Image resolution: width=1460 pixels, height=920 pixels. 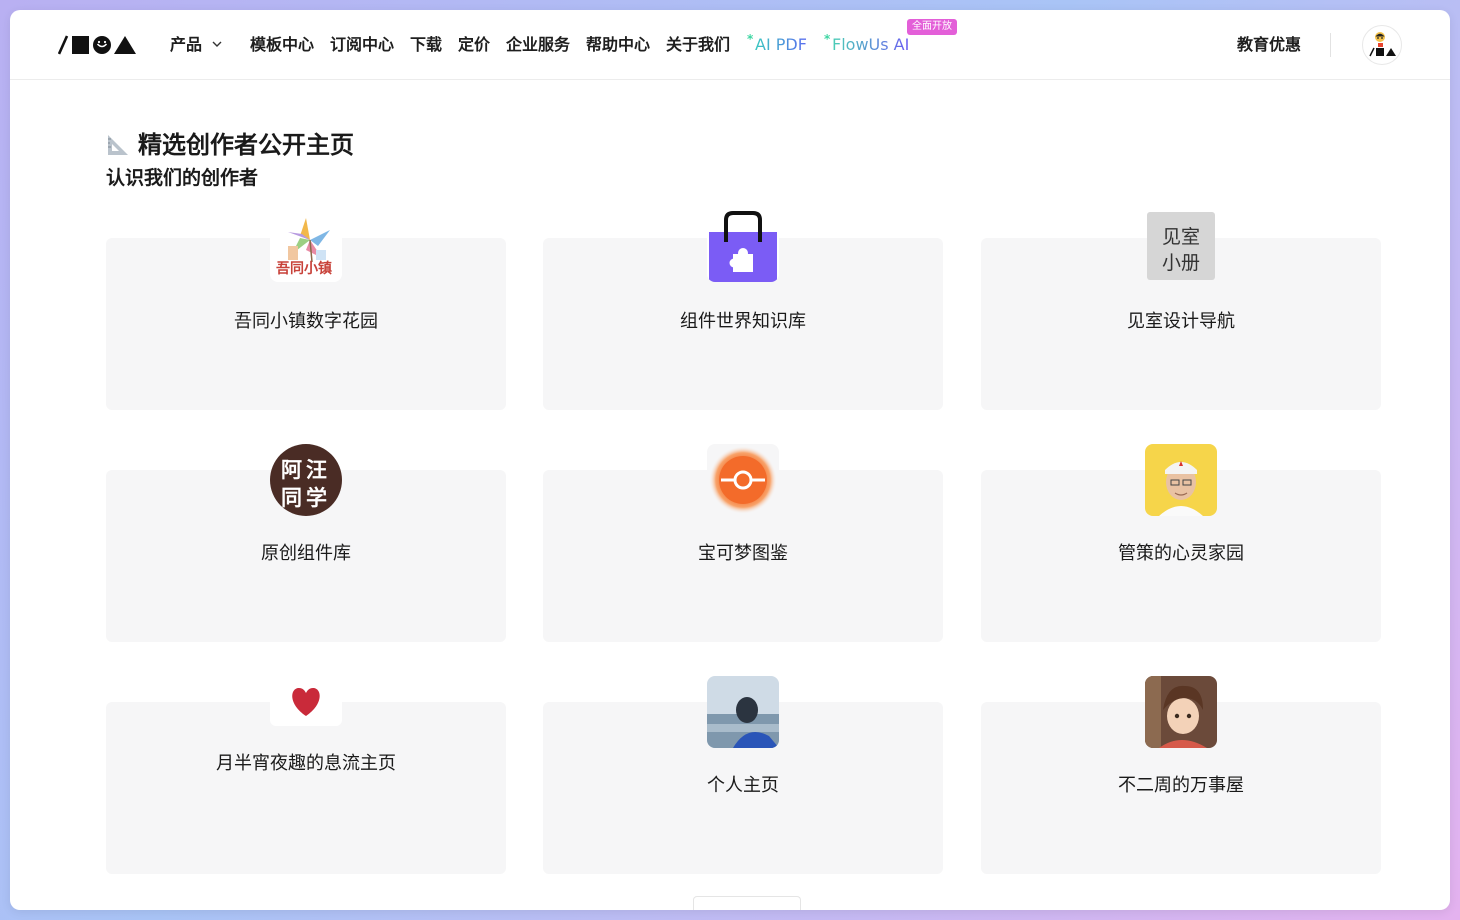 What do you see at coordinates (182, 178) in the screenshot?
I see `section-subtitle: 认识我们的创作者` at bounding box center [182, 178].